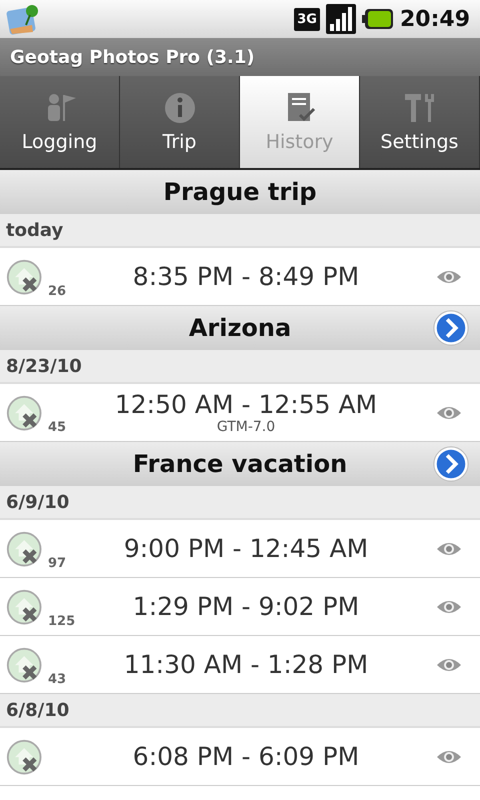 Image resolution: width=480 pixels, height=800 pixels. What do you see at coordinates (38, 710) in the screenshot?
I see `date-label: 6/8/10` at bounding box center [38, 710].